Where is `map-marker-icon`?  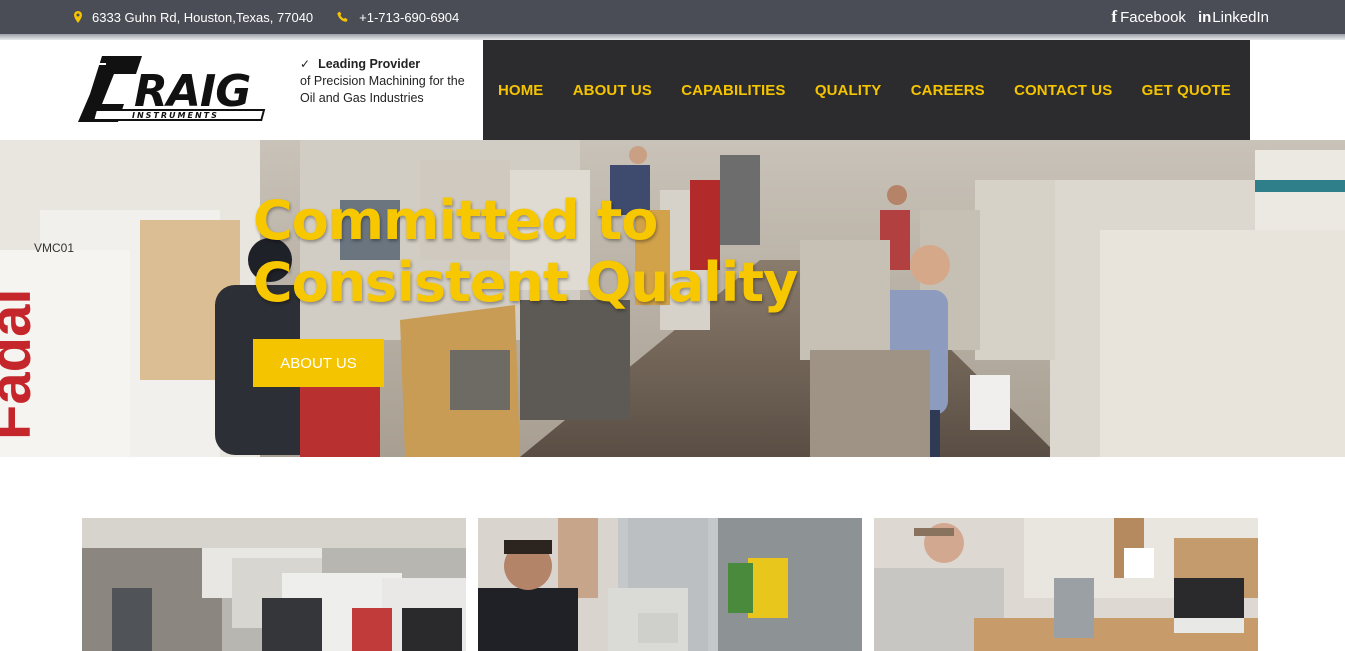 map-marker-icon is located at coordinates (78, 17).